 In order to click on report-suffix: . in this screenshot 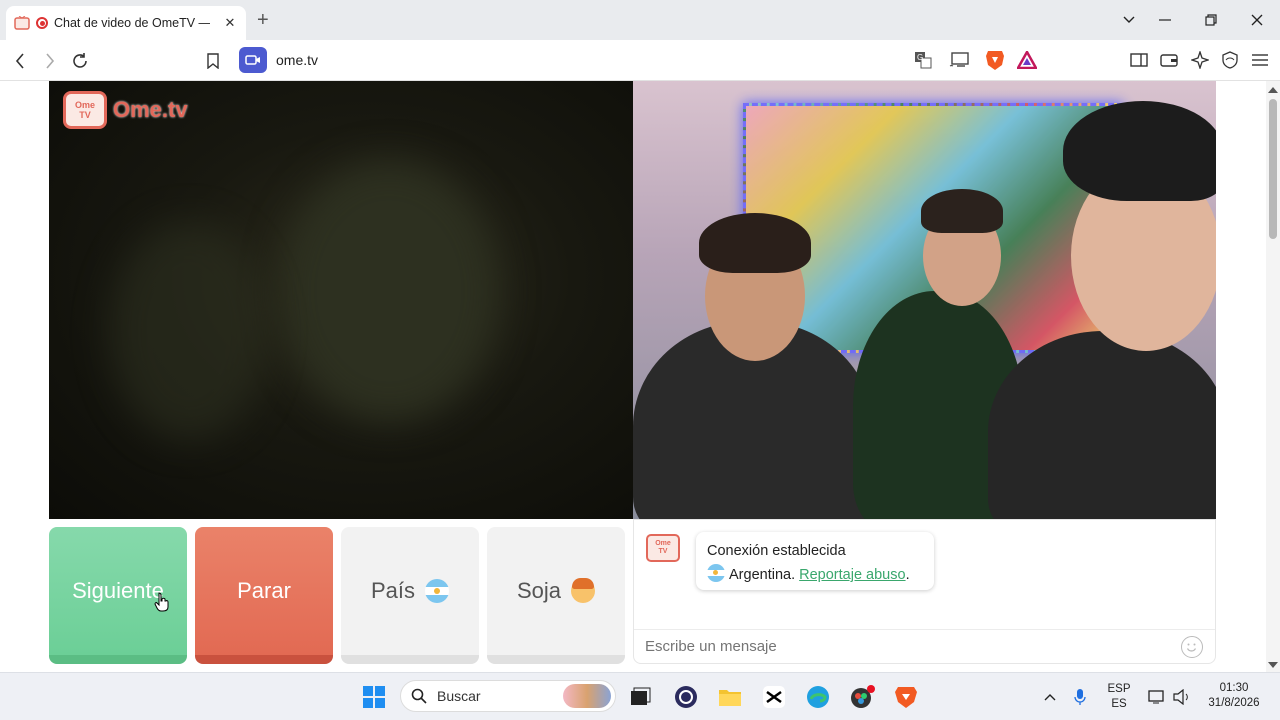, I will do `click(907, 575)`.